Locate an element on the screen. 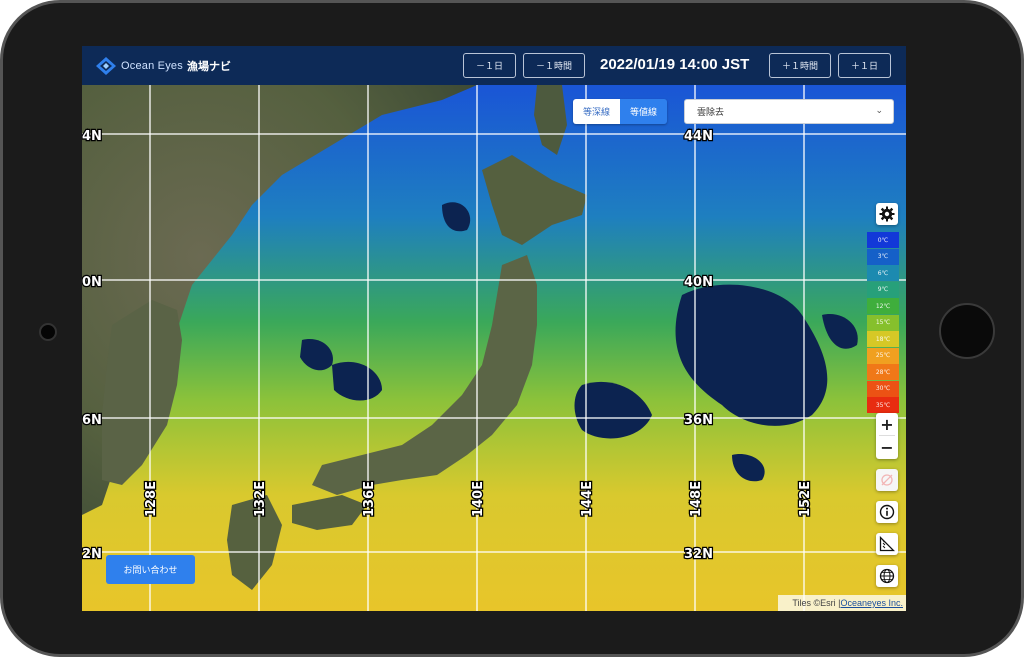  settings-button is located at coordinates (887, 214).